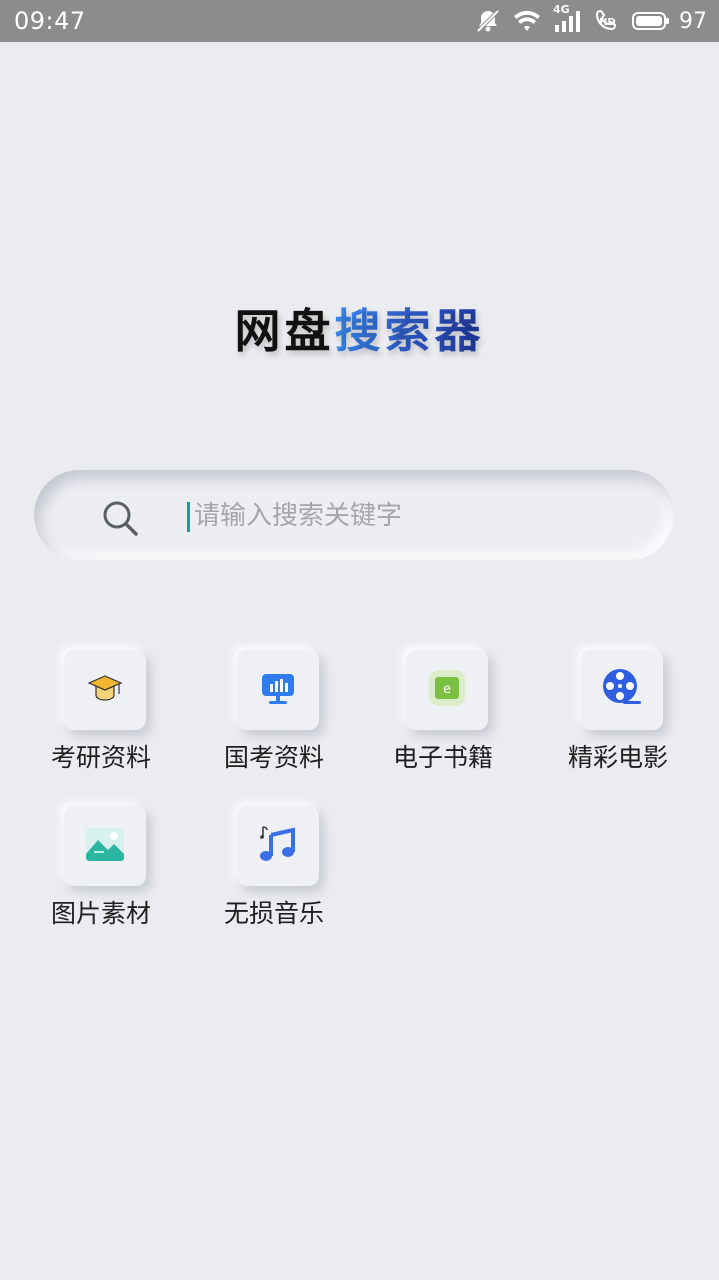  What do you see at coordinates (567, 18) in the screenshot?
I see `cellular-signal-icon: 4G` at bounding box center [567, 18].